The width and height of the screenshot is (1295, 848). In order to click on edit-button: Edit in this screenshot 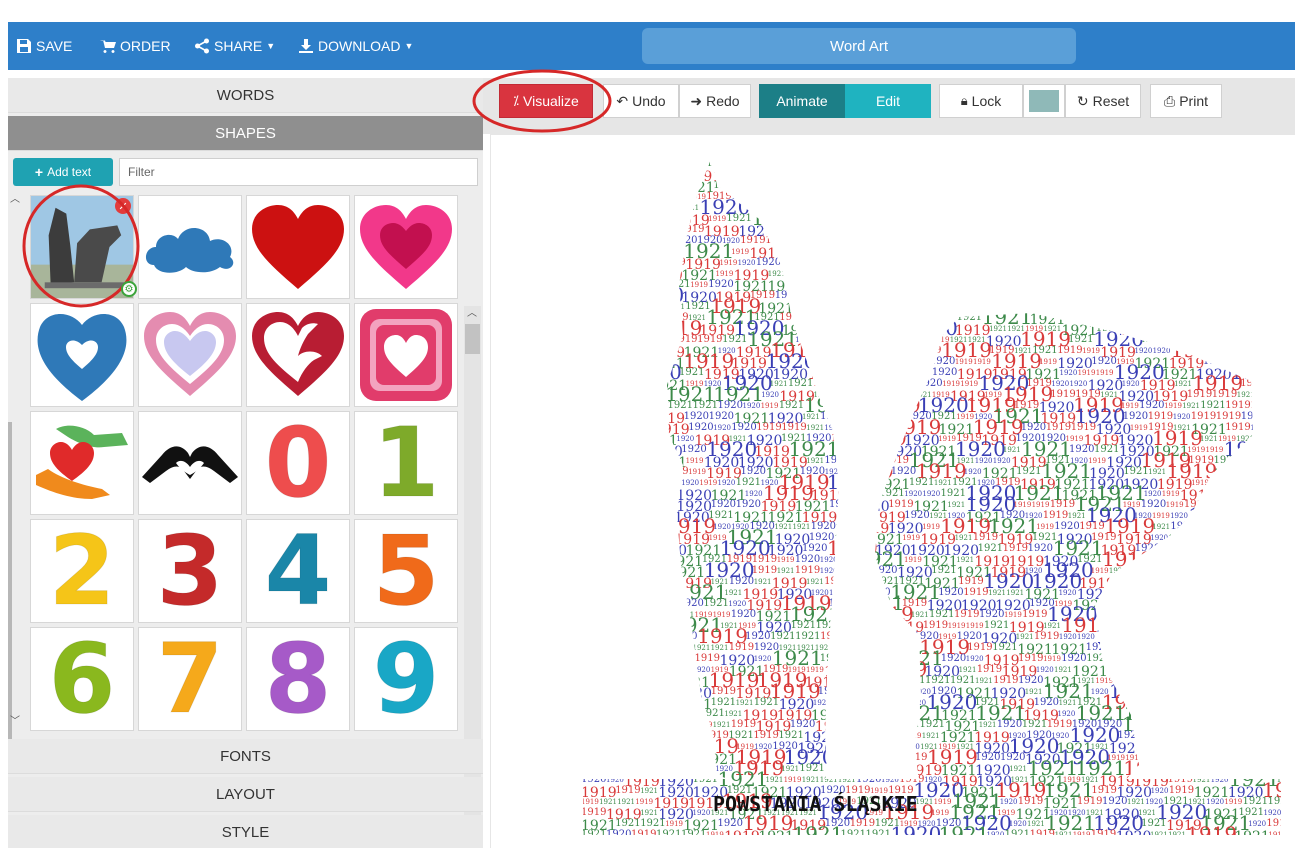, I will do `click(888, 101)`.